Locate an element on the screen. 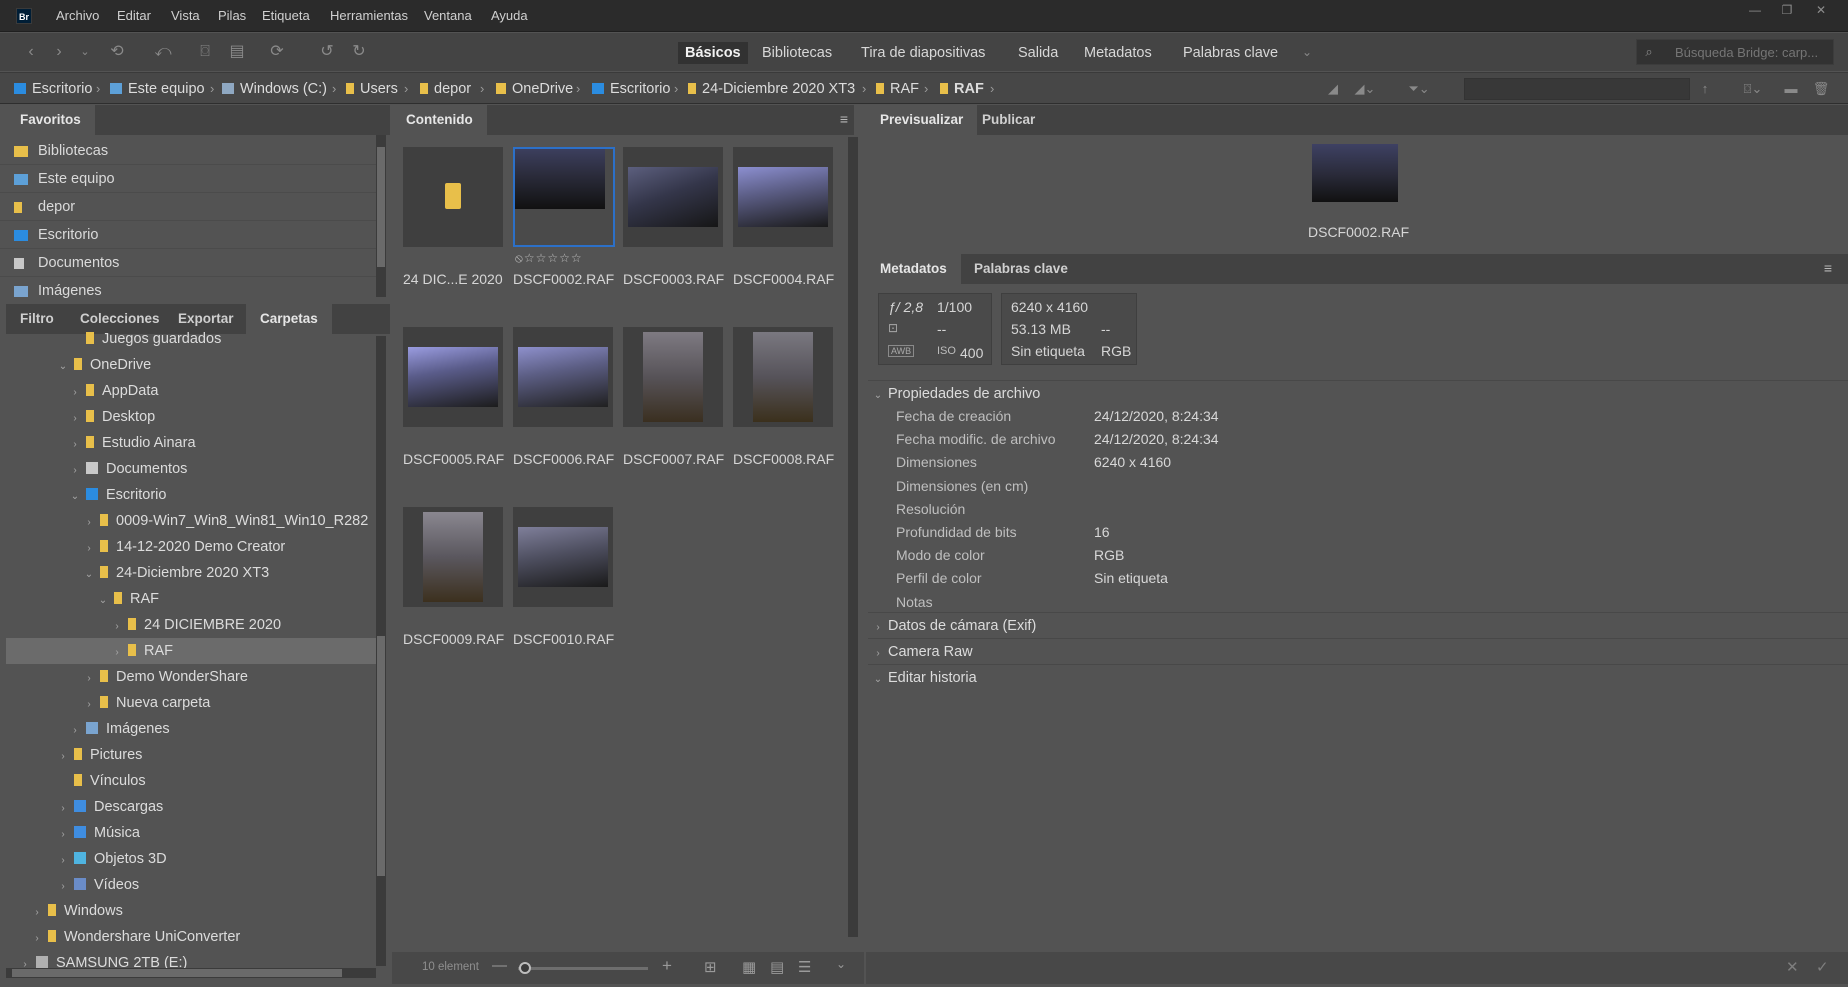 Image resolution: width=1848 pixels, height=987 pixels. folder-tree-item: › Estudio Ainara is located at coordinates (131, 444).